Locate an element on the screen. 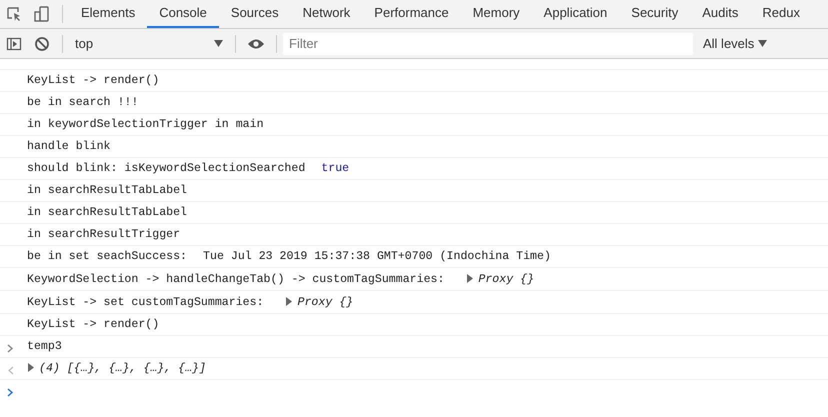  panel-tab: Redux is located at coordinates (781, 14).